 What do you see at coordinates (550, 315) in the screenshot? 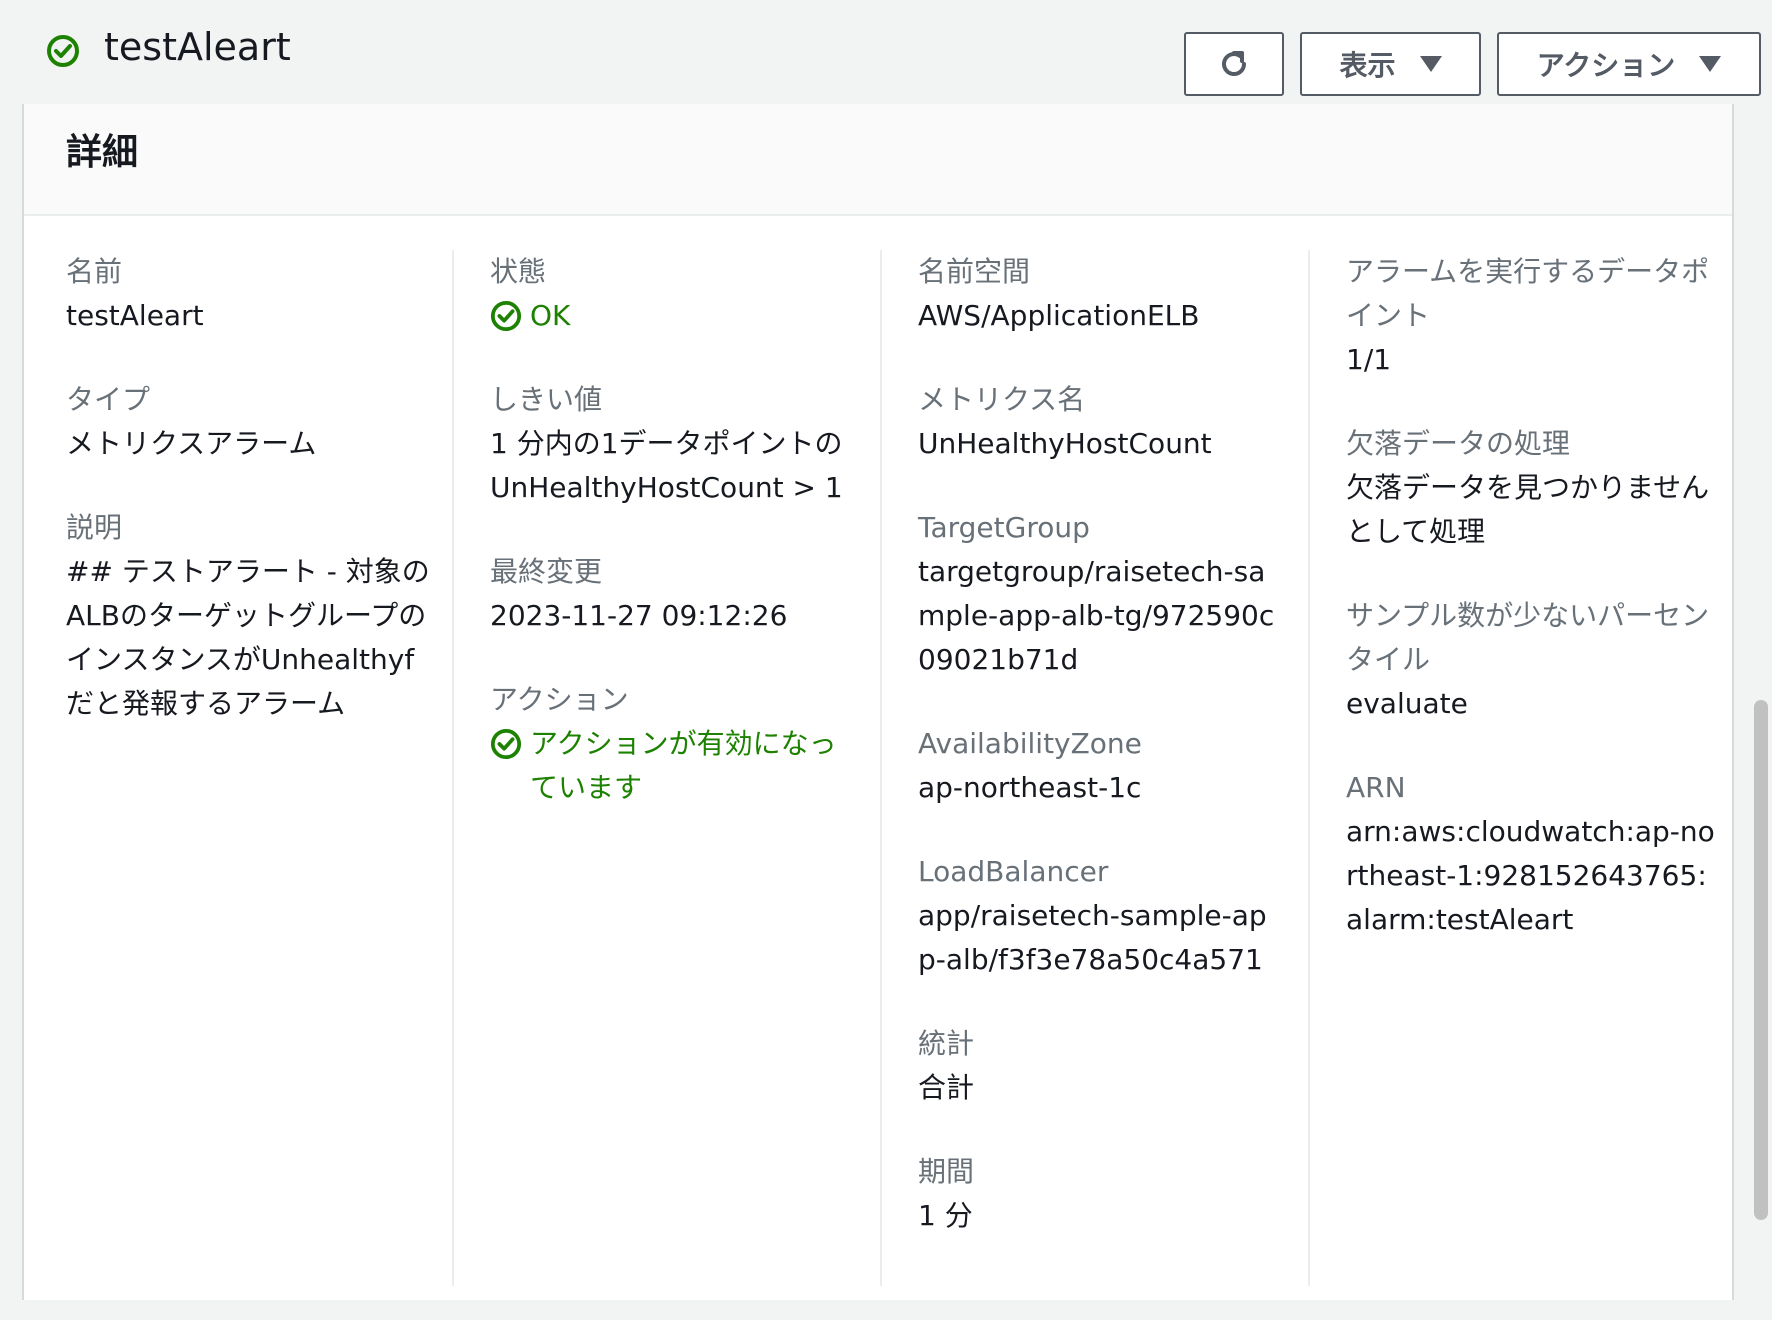
I see `state-value: OK` at bounding box center [550, 315].